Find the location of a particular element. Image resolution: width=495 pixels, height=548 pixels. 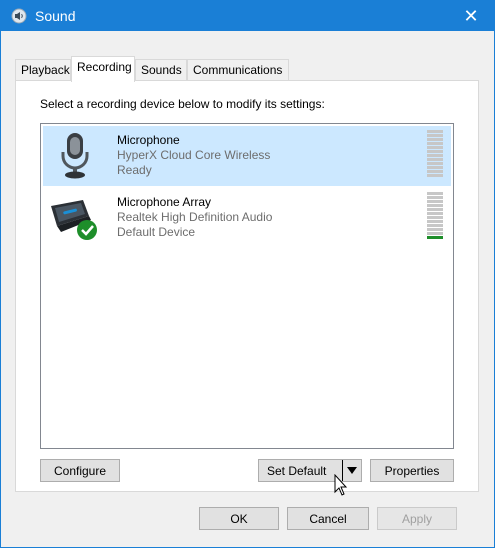

apply-button: Apply is located at coordinates (417, 518).